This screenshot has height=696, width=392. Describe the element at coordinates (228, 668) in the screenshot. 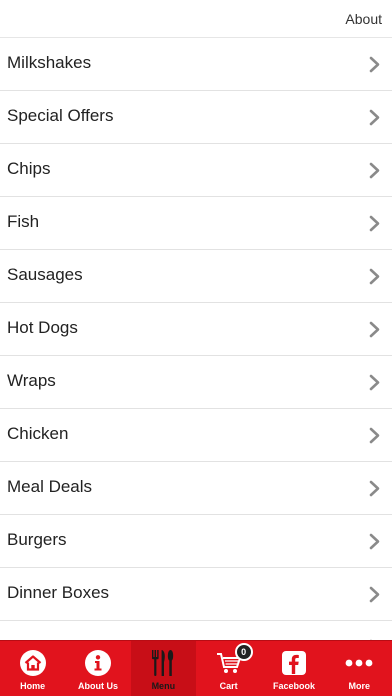

I see `tab-cart: 0 Cart` at that location.